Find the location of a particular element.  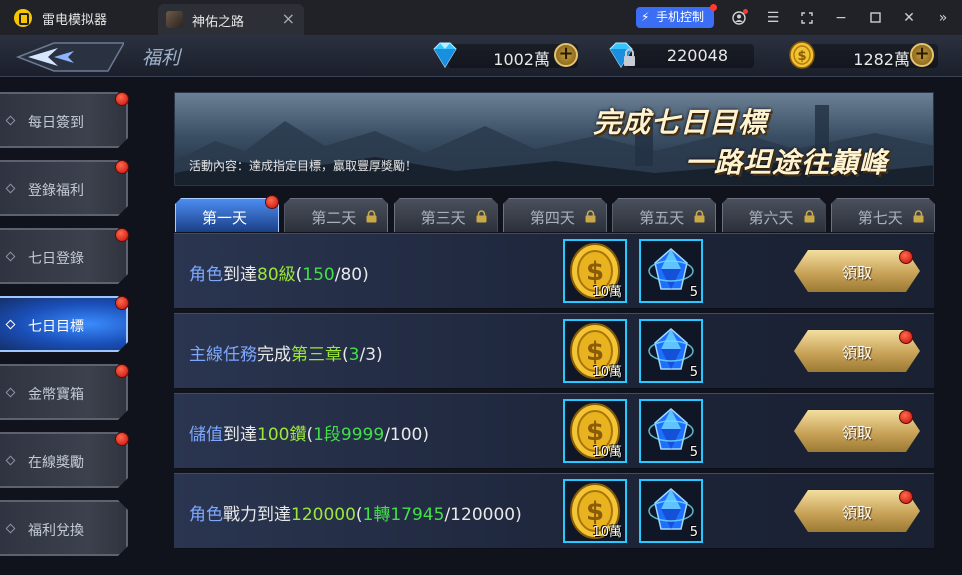

gold-currency: $ 1282萬 + is located at coordinates (864, 55).